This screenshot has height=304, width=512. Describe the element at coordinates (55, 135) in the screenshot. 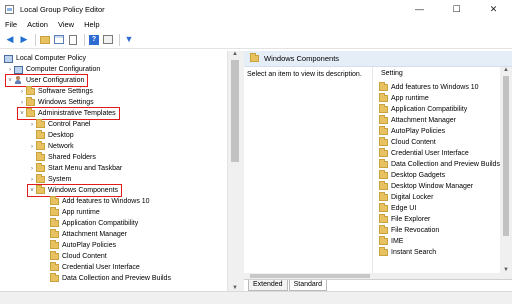

I see `tree-item-desktop: Desktop` at that location.